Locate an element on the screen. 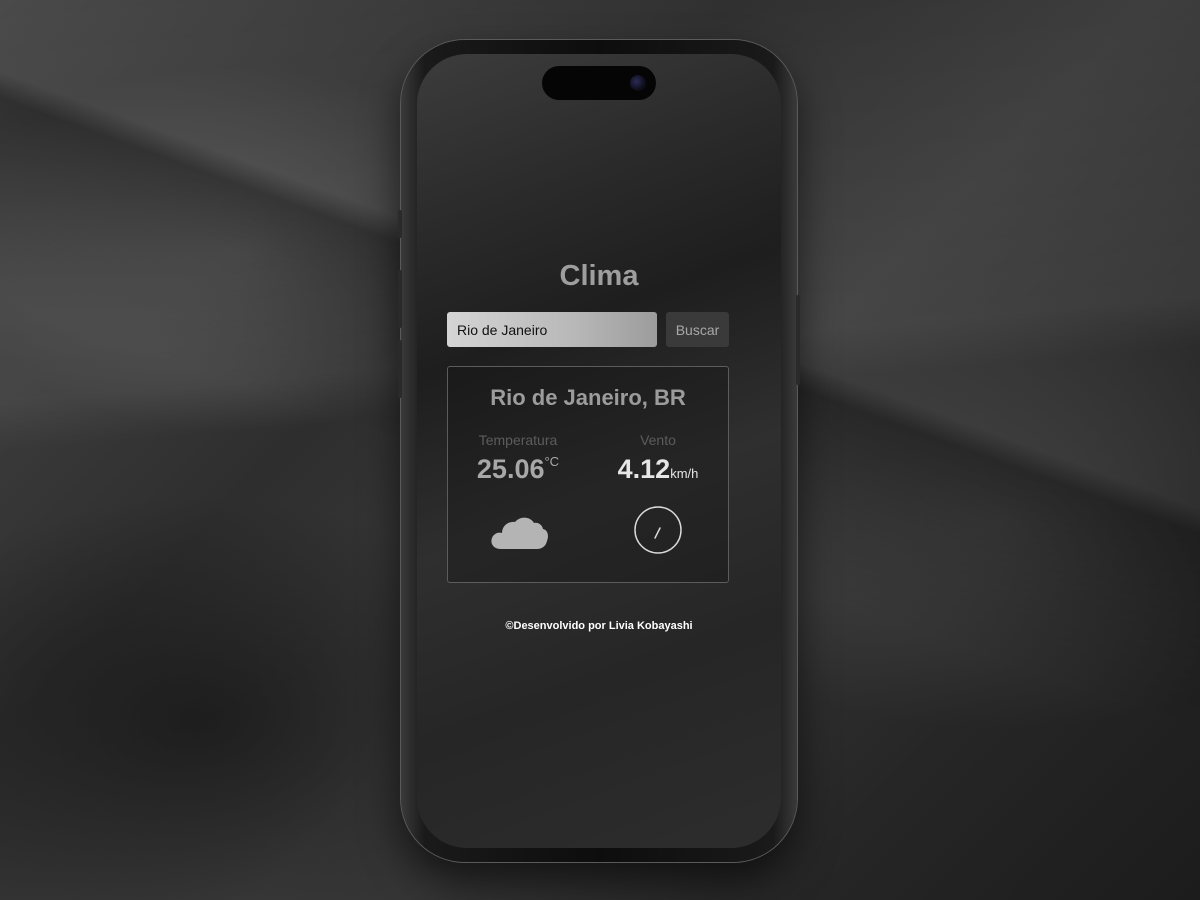 The image size is (1200, 900). temperature-block: Temperatura 25.06°C is located at coordinates (518, 460).